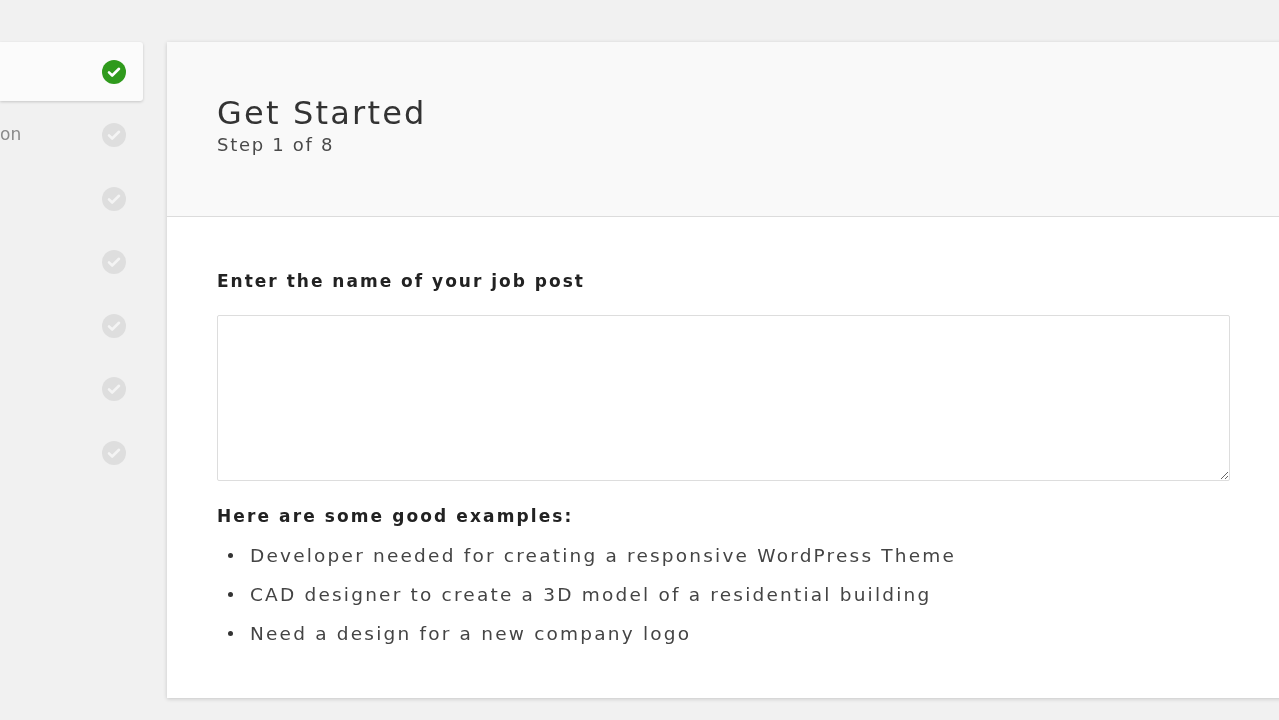 The width and height of the screenshot is (1279, 720). I want to click on example-text: Need a design for a new company logo, so click(471, 633).